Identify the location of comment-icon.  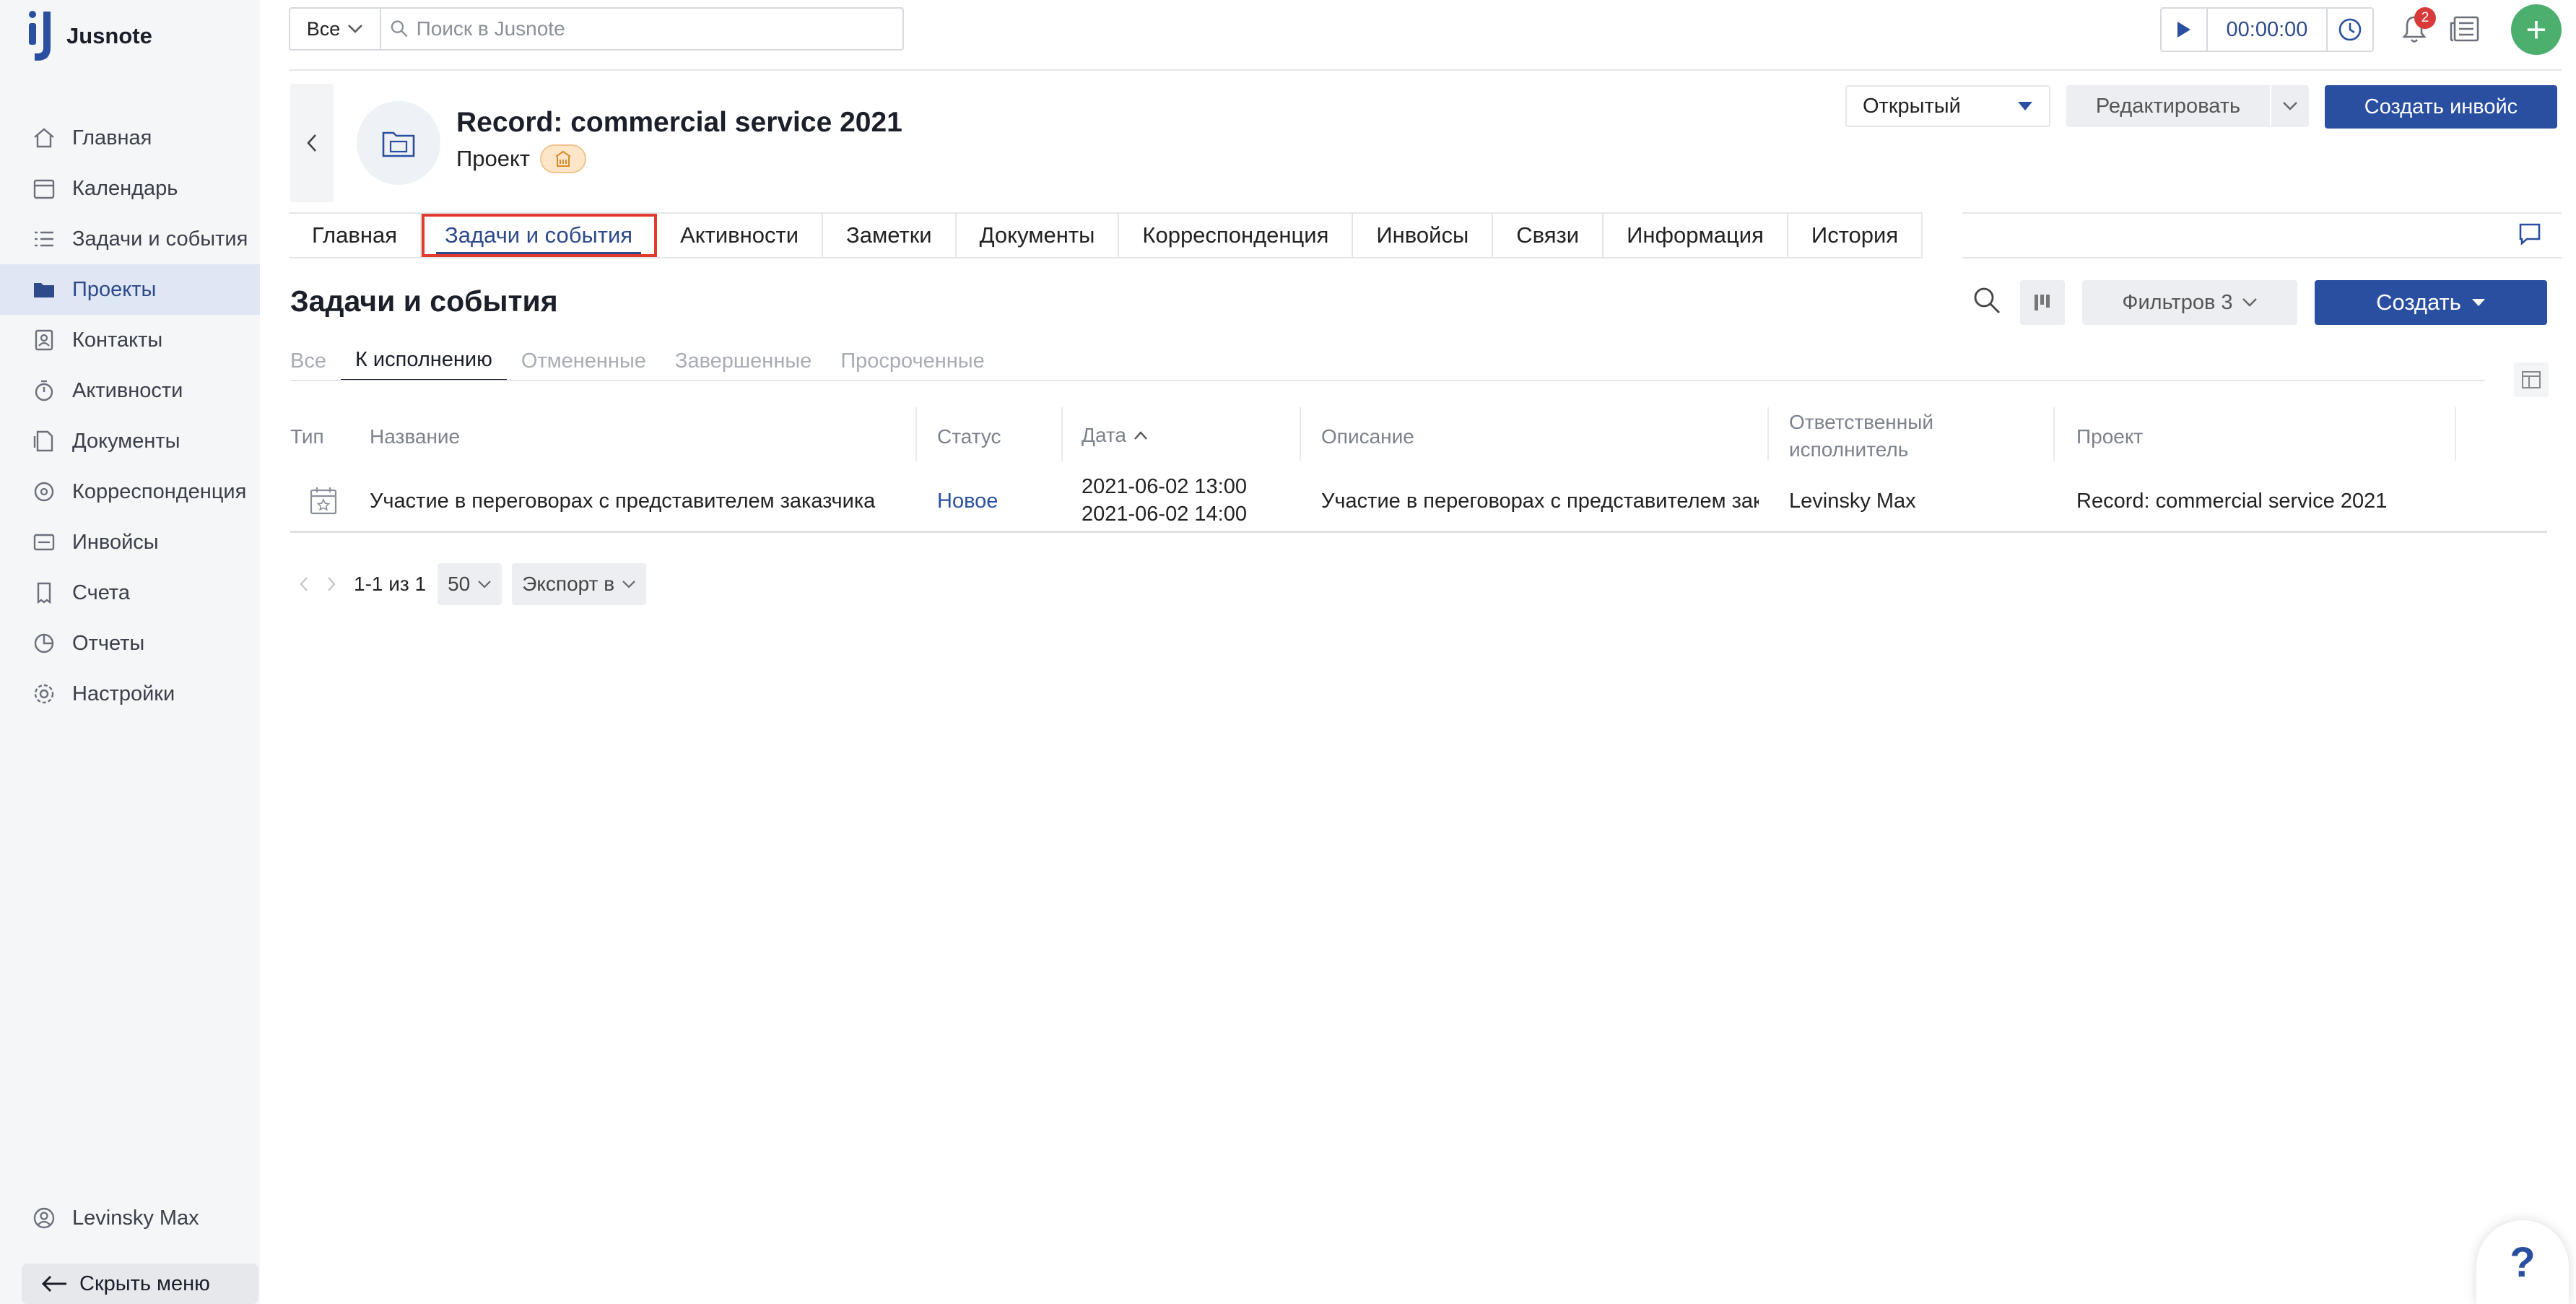
(2530, 234).